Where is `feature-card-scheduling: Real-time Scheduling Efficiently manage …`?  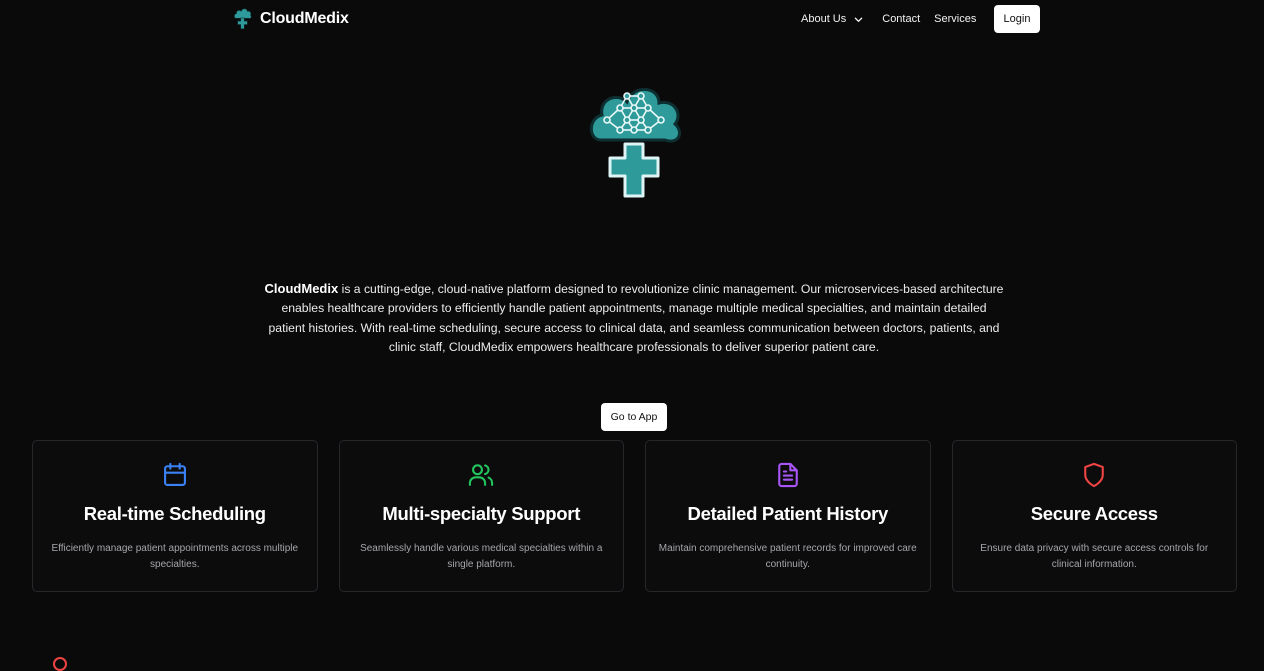 feature-card-scheduling: Real-time Scheduling Efficiently manage … is located at coordinates (175, 516).